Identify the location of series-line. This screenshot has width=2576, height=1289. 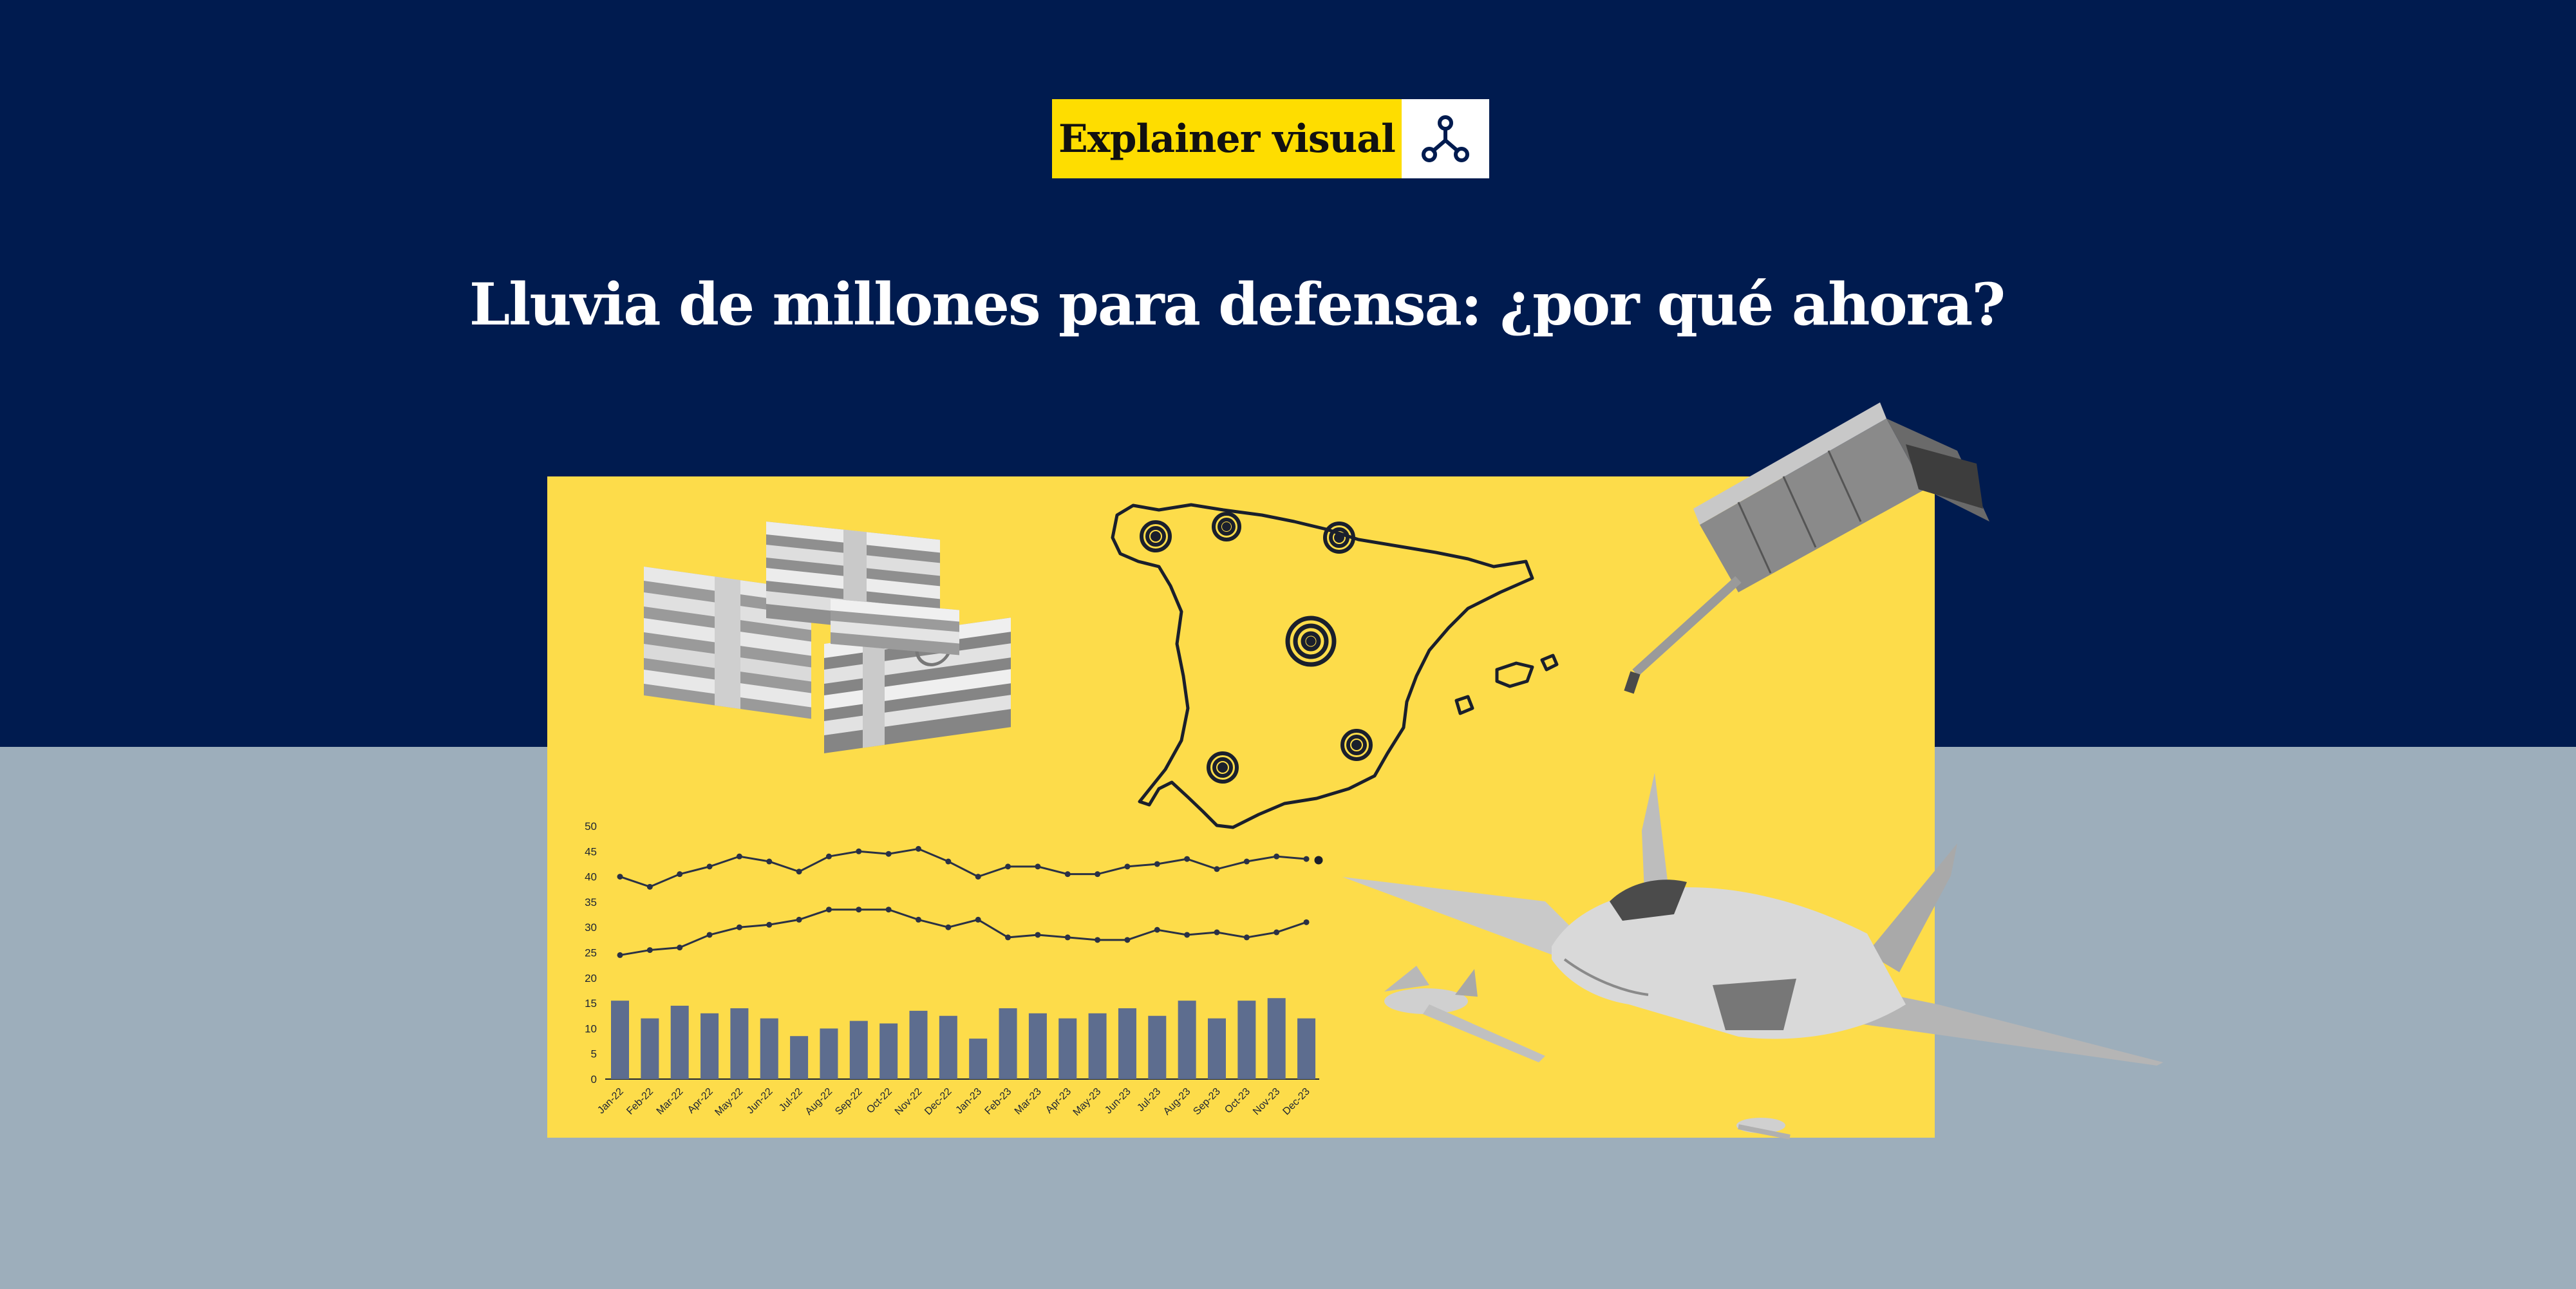
(963, 932).